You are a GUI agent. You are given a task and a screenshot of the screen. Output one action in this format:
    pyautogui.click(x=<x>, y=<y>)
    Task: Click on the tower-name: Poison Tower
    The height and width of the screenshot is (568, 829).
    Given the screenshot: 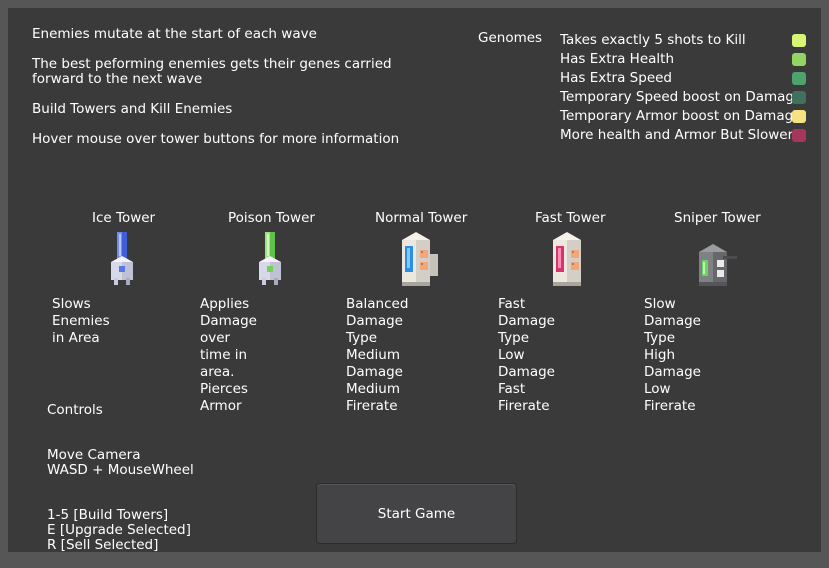 What is the action you would take?
    pyautogui.click(x=271, y=218)
    